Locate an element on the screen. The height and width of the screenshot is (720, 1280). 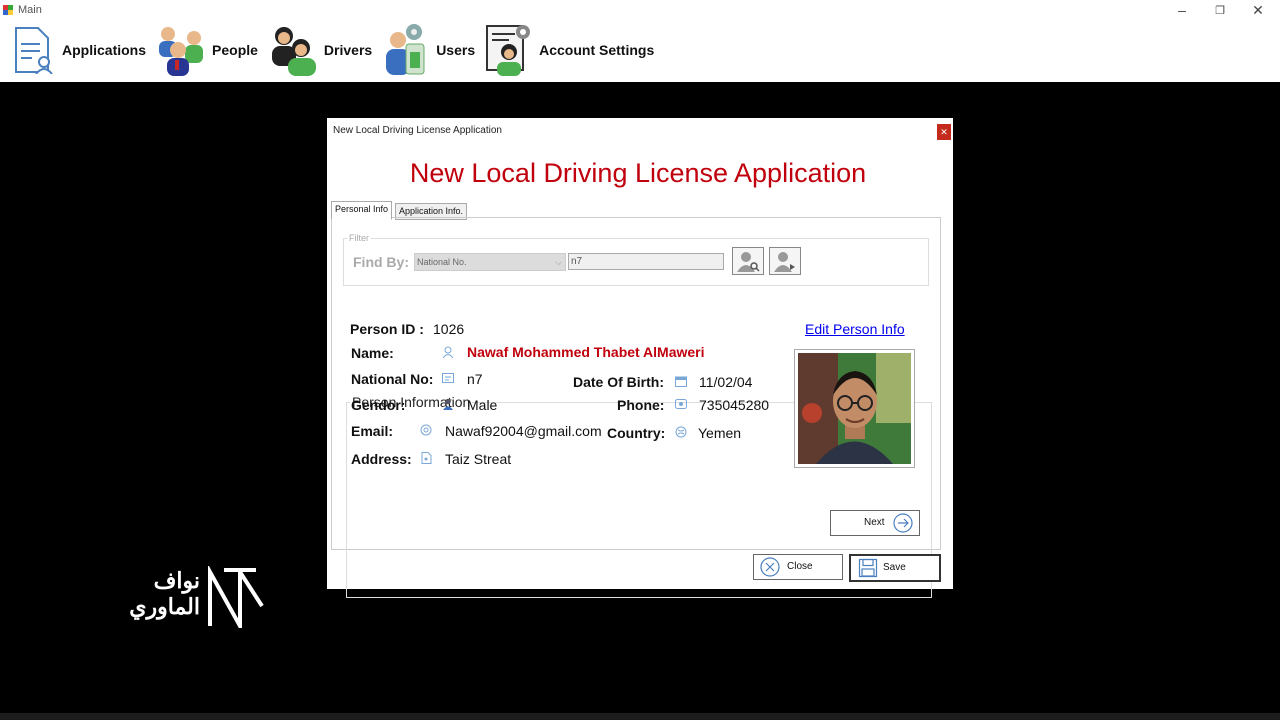
watermark-text-line1: نواف is located at coordinates (176, 580).